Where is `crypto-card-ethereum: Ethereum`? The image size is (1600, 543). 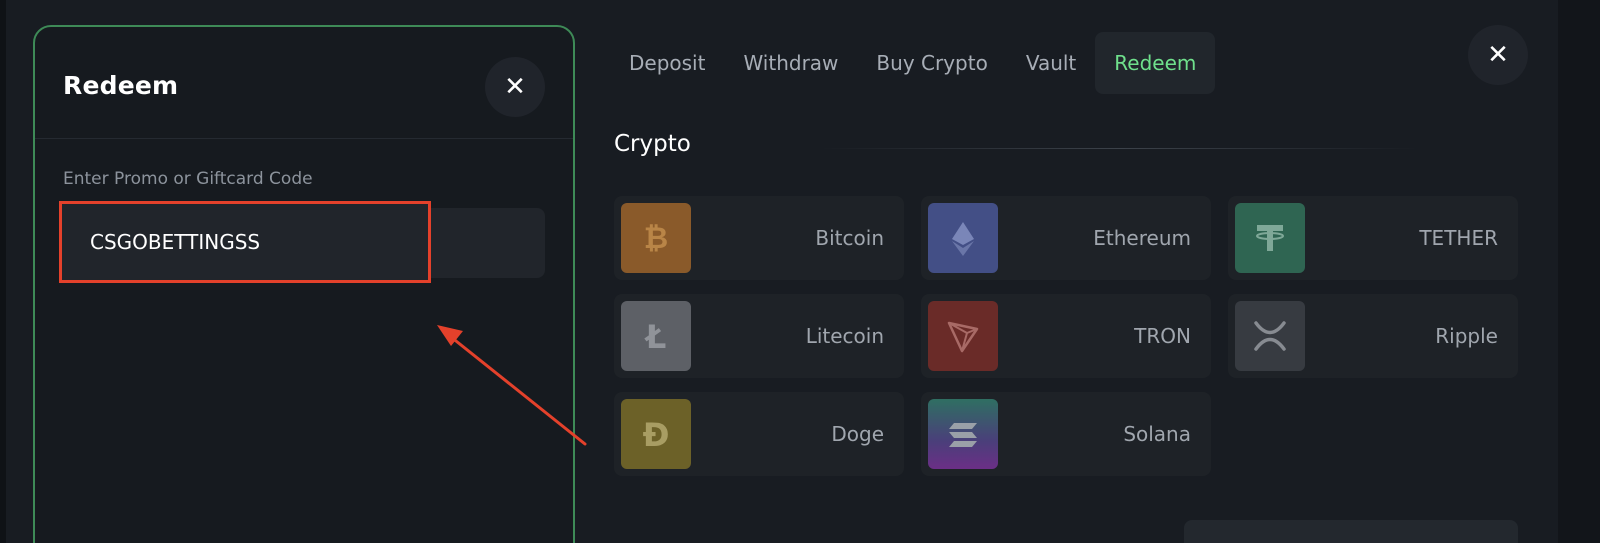
crypto-card-ethereum: Ethereum is located at coordinates (1066, 238).